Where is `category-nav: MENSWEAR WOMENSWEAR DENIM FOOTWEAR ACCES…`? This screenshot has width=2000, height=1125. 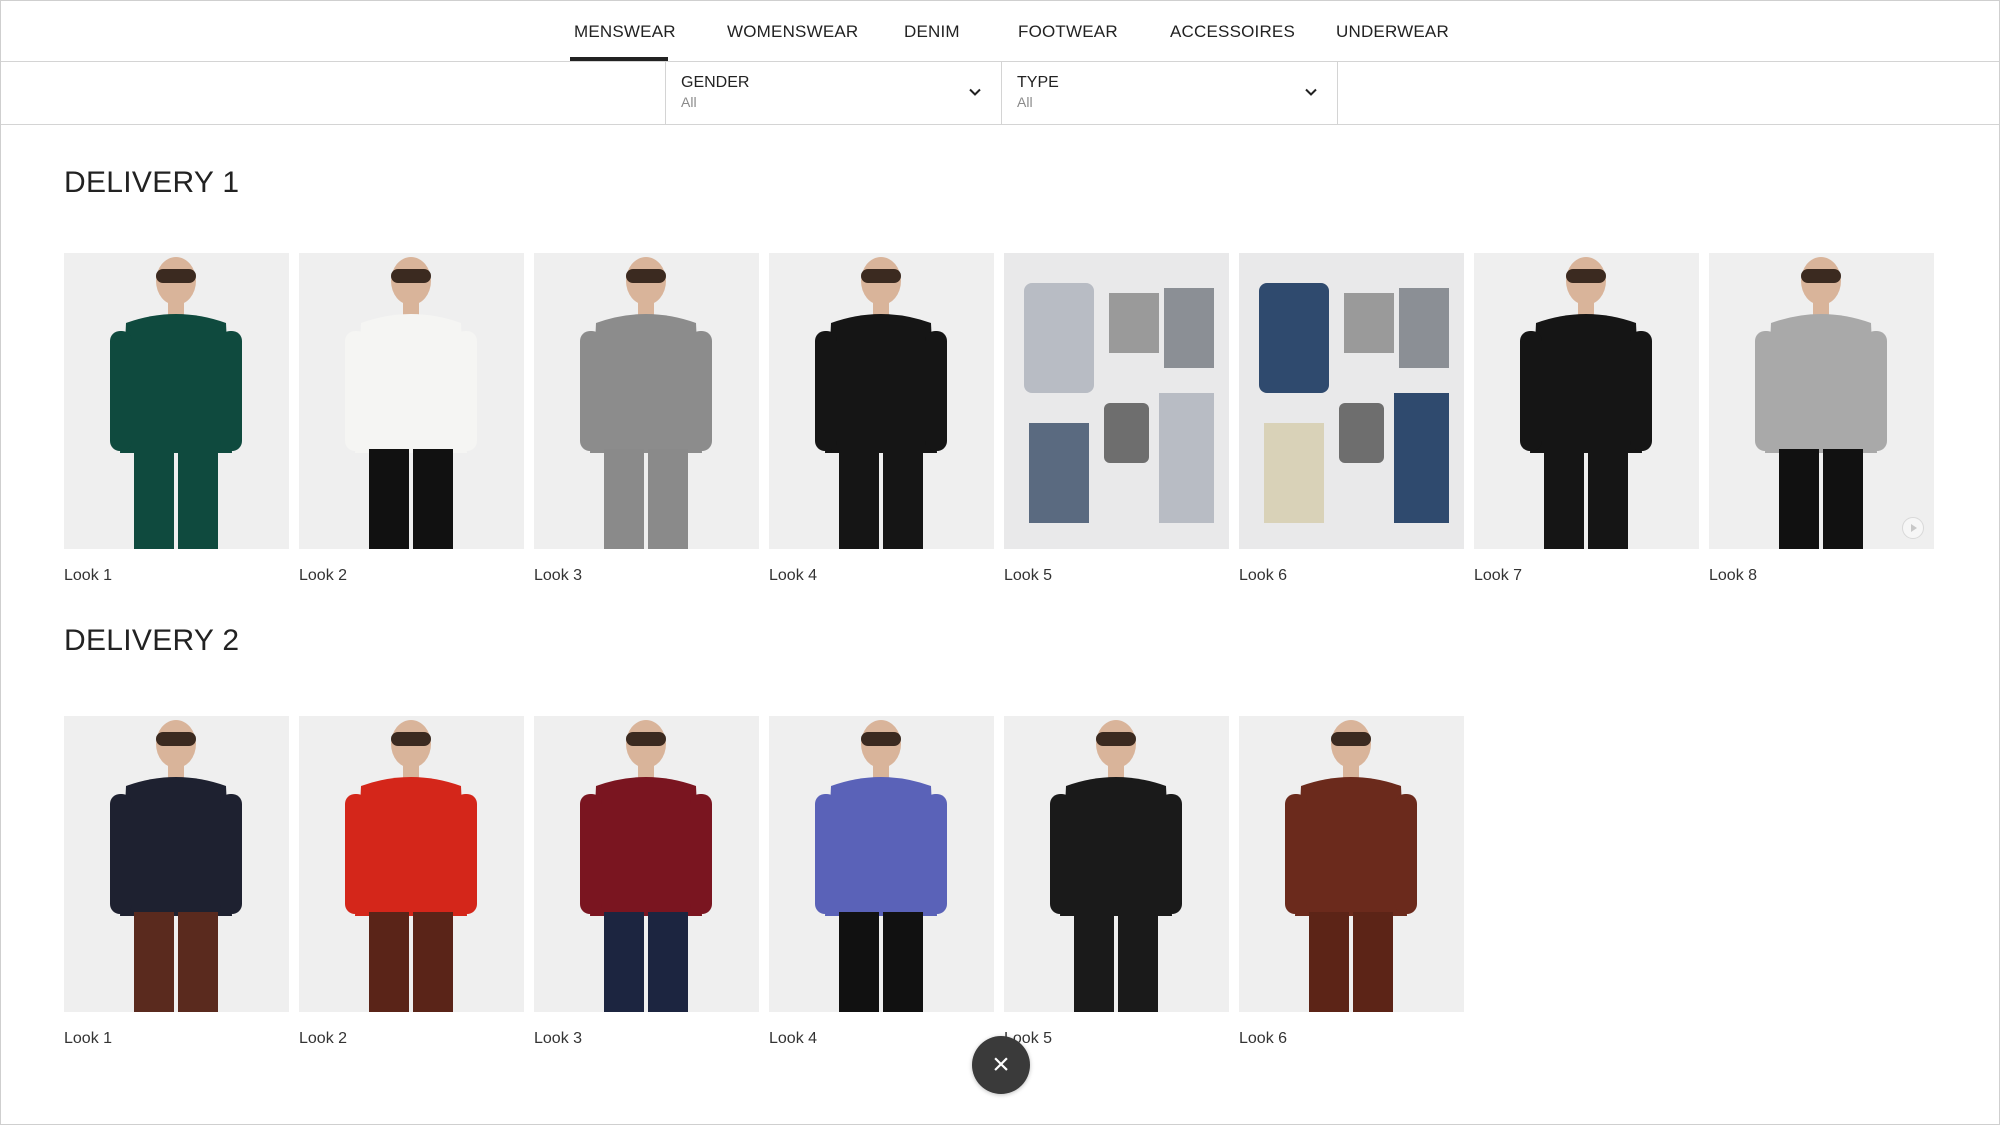
category-nav: MENSWEAR WOMENSWEAR DENIM FOOTWEAR ACCES… is located at coordinates (1000, 31).